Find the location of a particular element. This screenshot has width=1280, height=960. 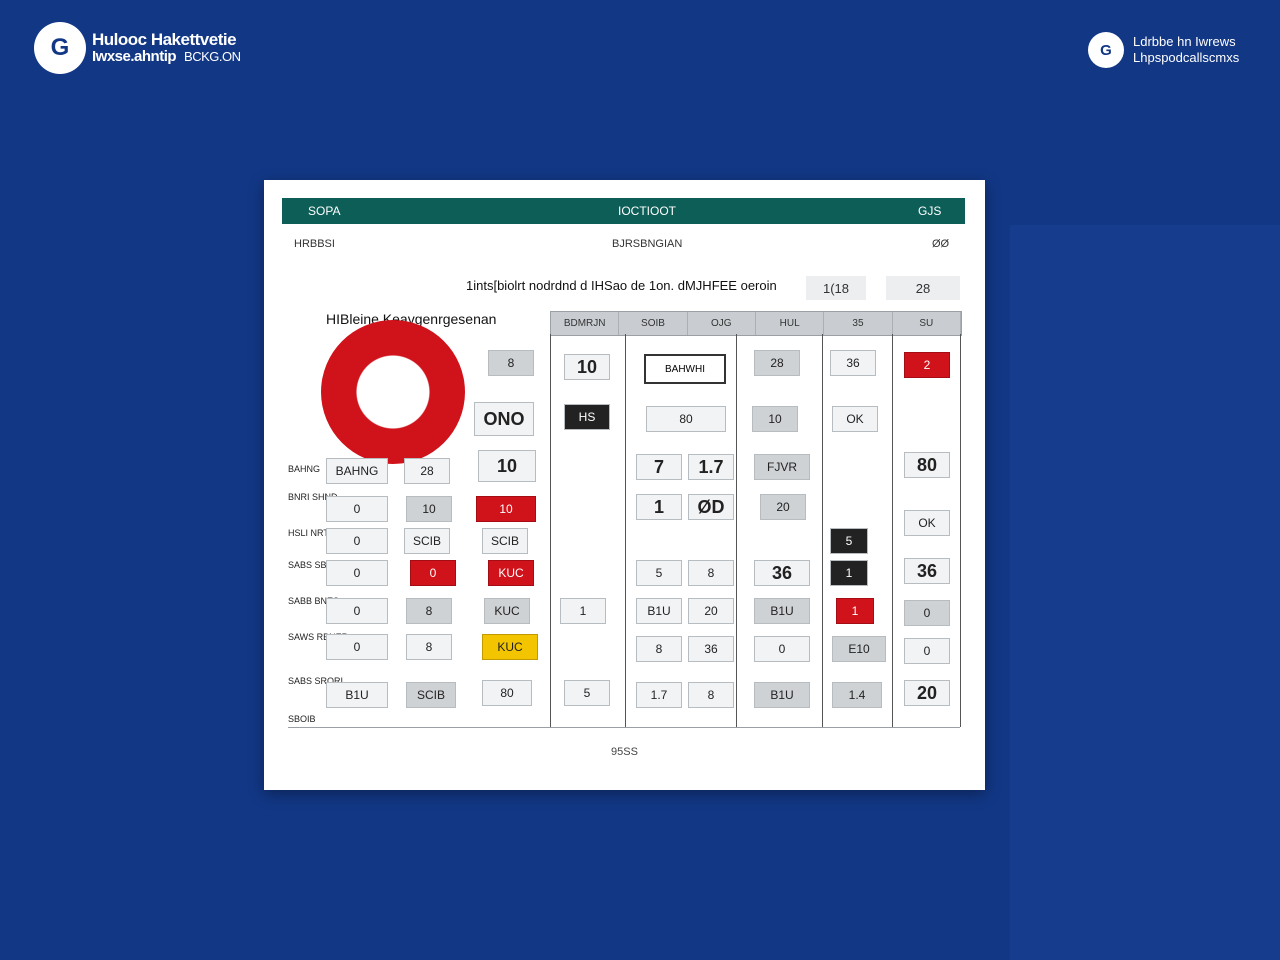

column-header-3: OJG is located at coordinates (722, 323).